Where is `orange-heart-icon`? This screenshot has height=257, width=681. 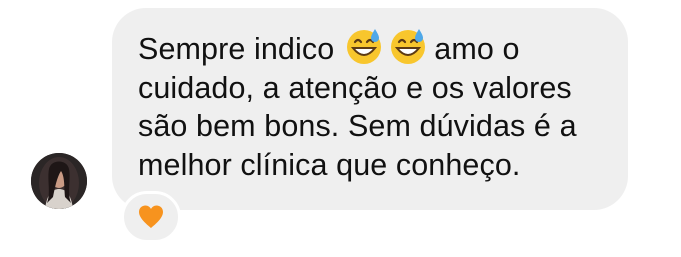 orange-heart-icon is located at coordinates (151, 216).